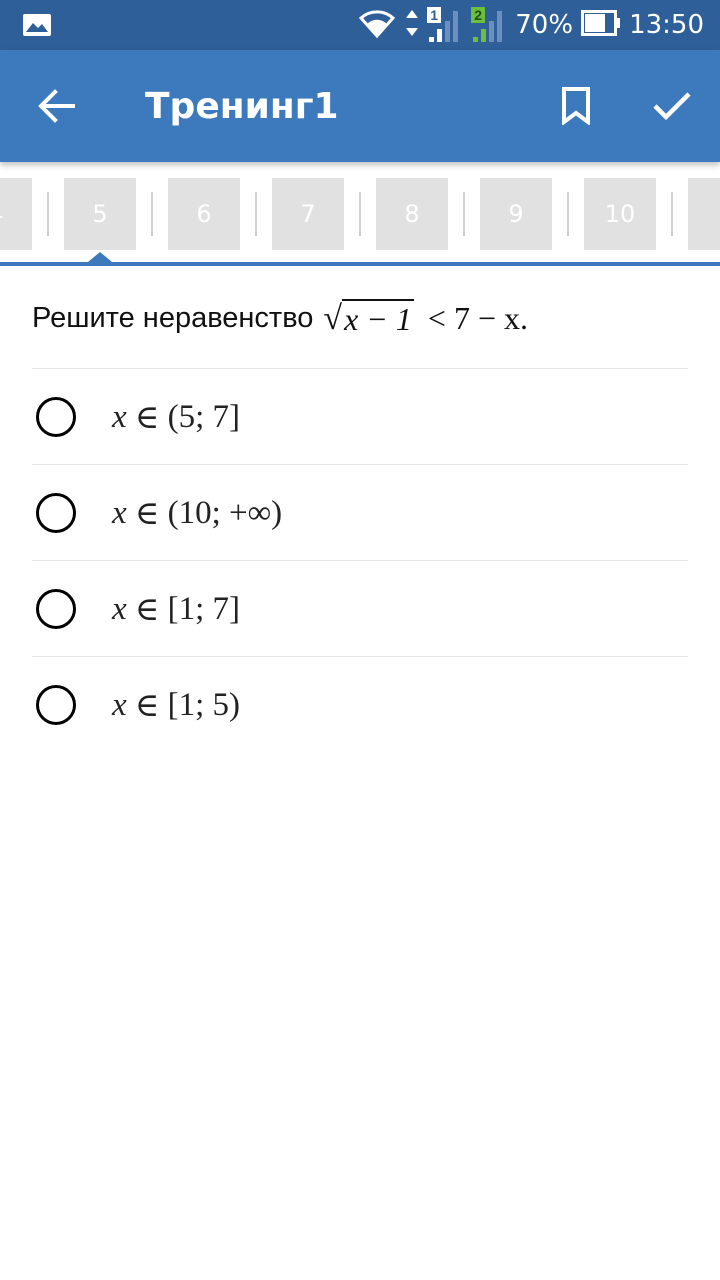 This screenshot has height=1280, width=720. What do you see at coordinates (360, 106) in the screenshot?
I see `app-bar: Тренинг1` at bounding box center [360, 106].